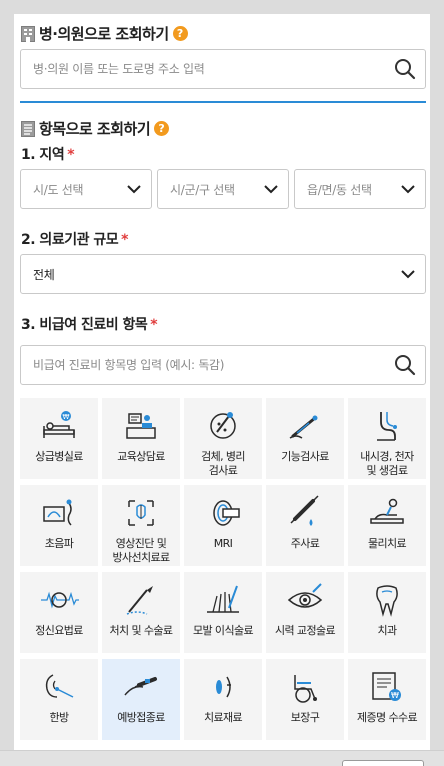  Describe the element at coordinates (387, 687) in the screenshot. I see `certificate-icon: ₩` at that location.